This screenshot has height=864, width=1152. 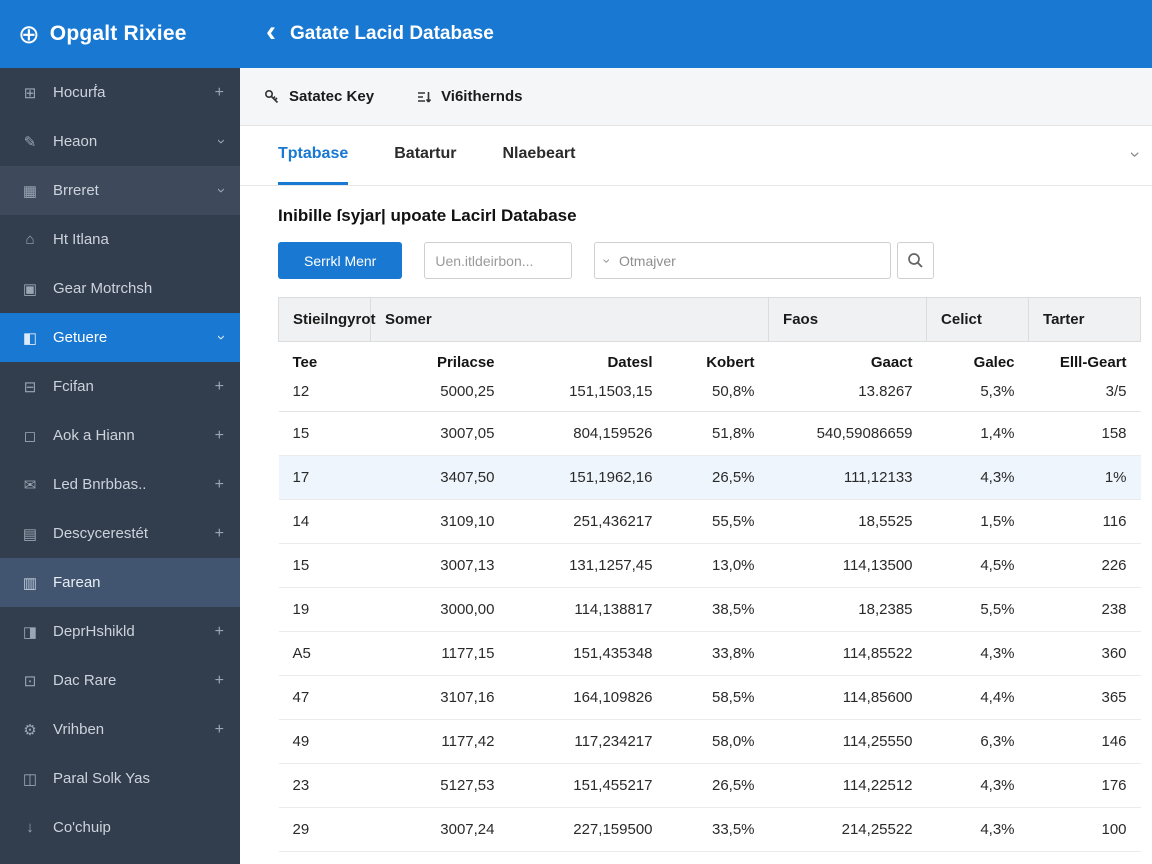 I want to click on sidebar-item-14: ◫ Paral Solk Yas, so click(x=120, y=778).